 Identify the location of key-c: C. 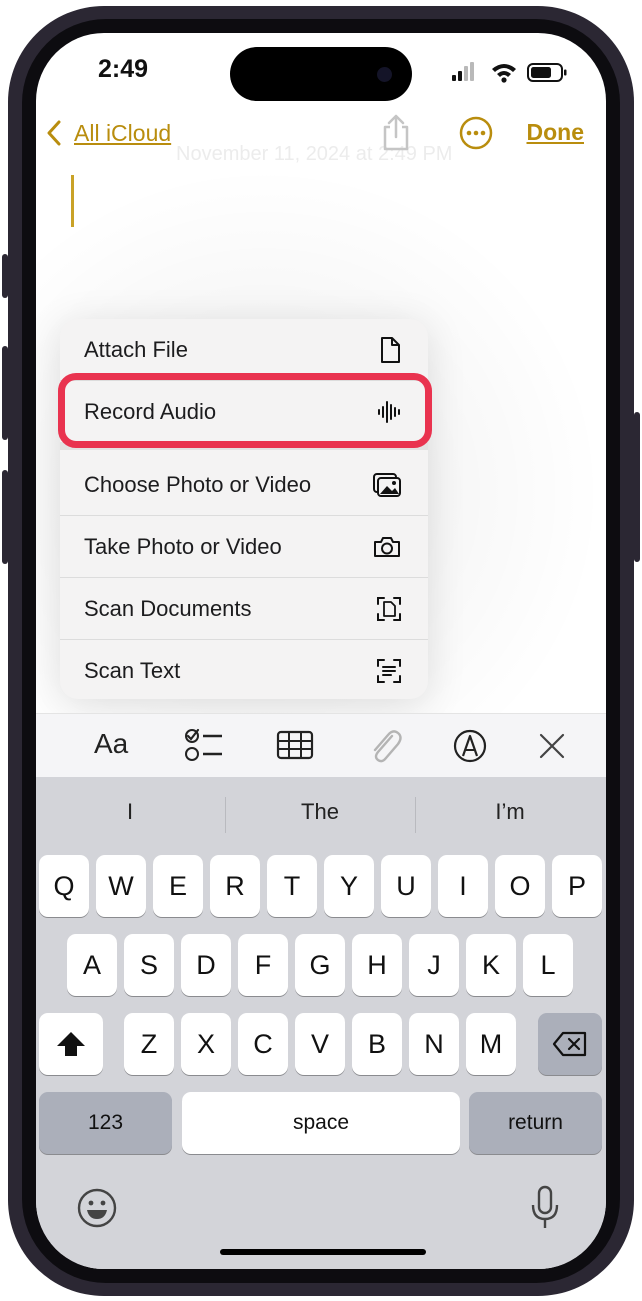
(263, 1044).